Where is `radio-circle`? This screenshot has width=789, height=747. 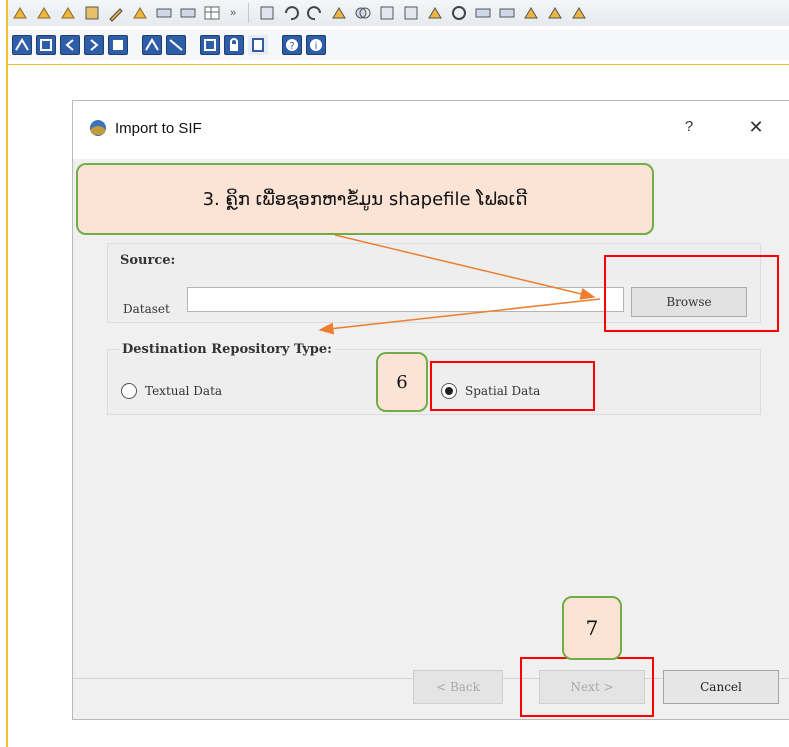 radio-circle is located at coordinates (129, 391).